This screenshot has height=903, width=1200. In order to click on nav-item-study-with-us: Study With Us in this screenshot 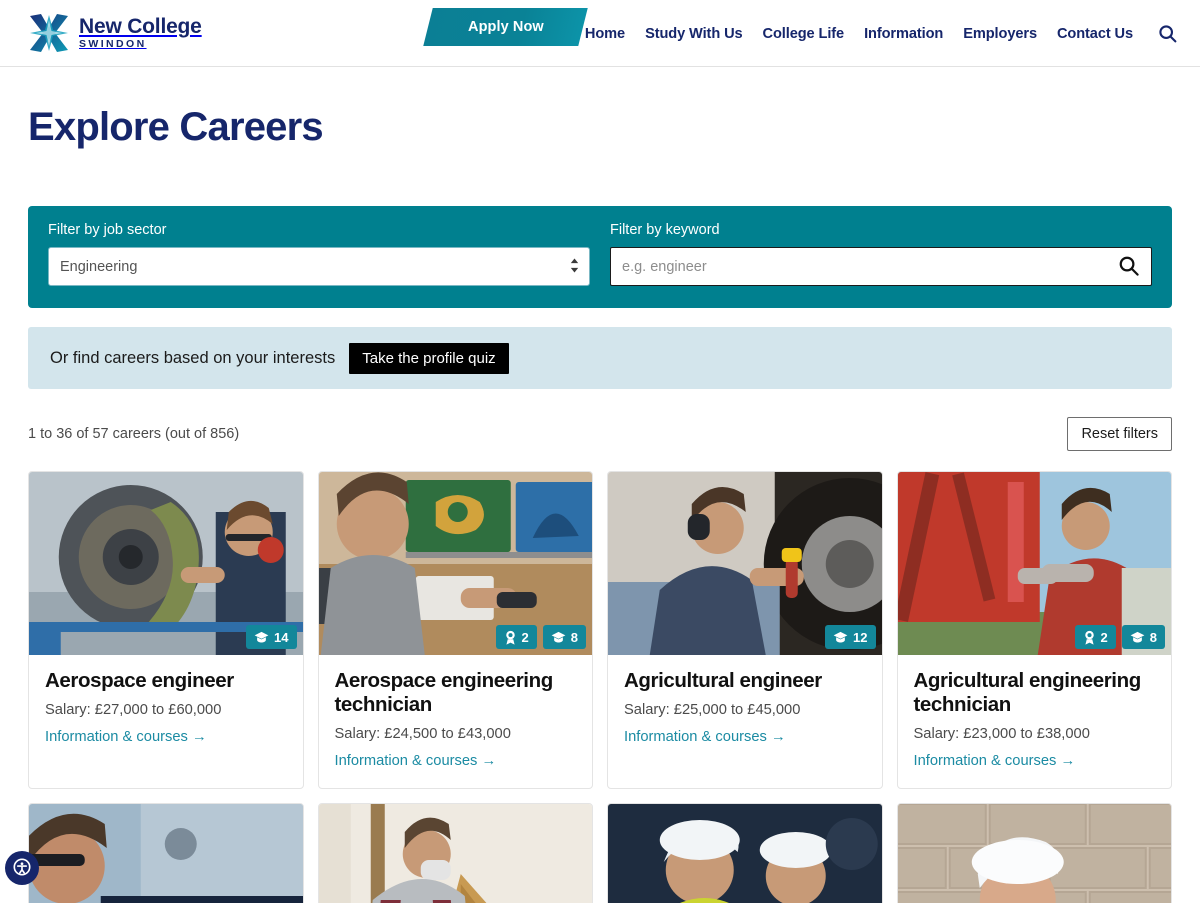, I will do `click(694, 34)`.